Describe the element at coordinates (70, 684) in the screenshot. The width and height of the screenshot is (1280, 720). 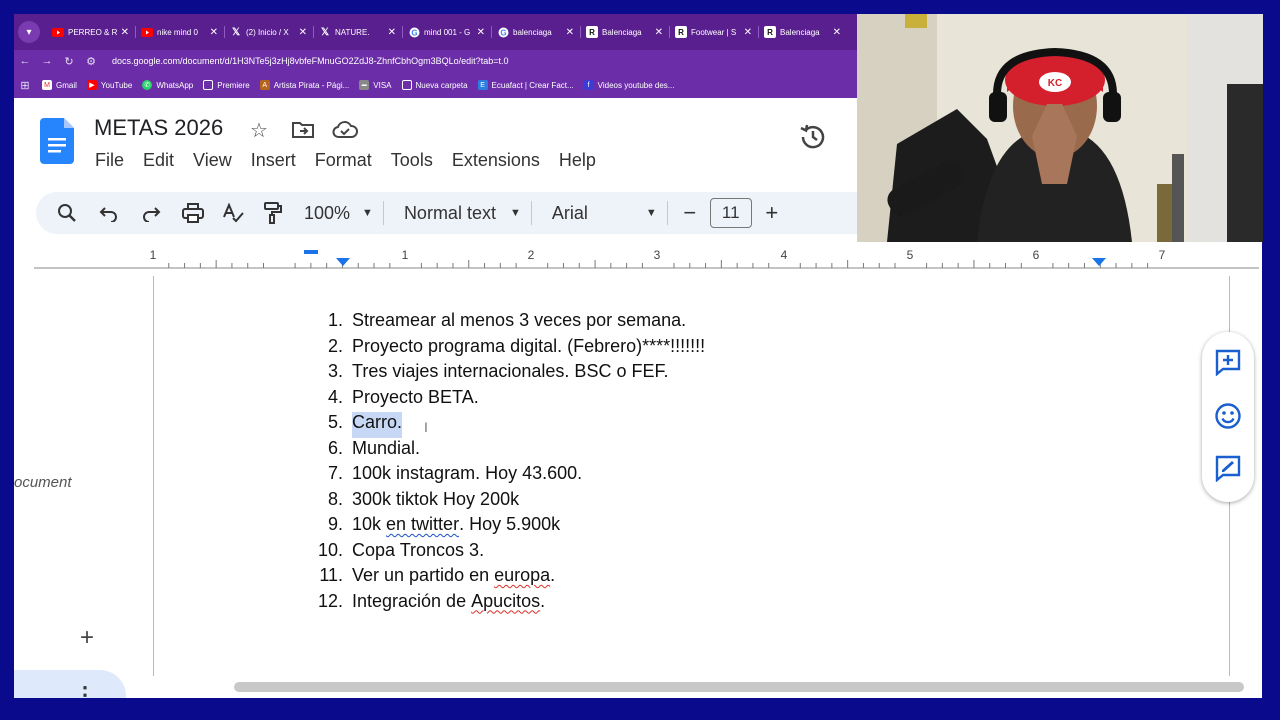
I see `document-tab-item: ⋮` at that location.